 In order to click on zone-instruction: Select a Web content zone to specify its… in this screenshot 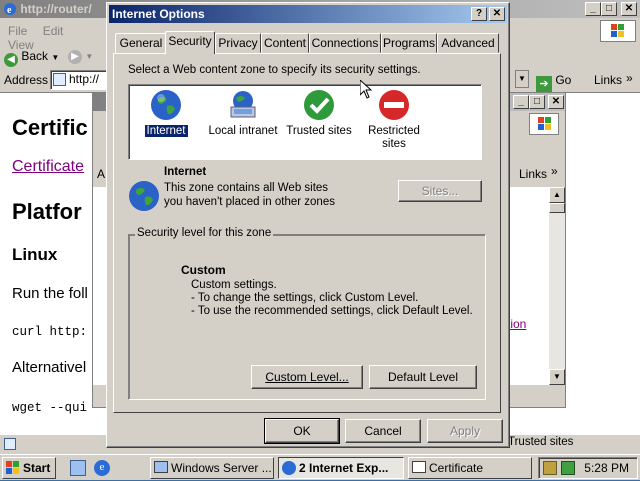, I will do `click(274, 70)`.